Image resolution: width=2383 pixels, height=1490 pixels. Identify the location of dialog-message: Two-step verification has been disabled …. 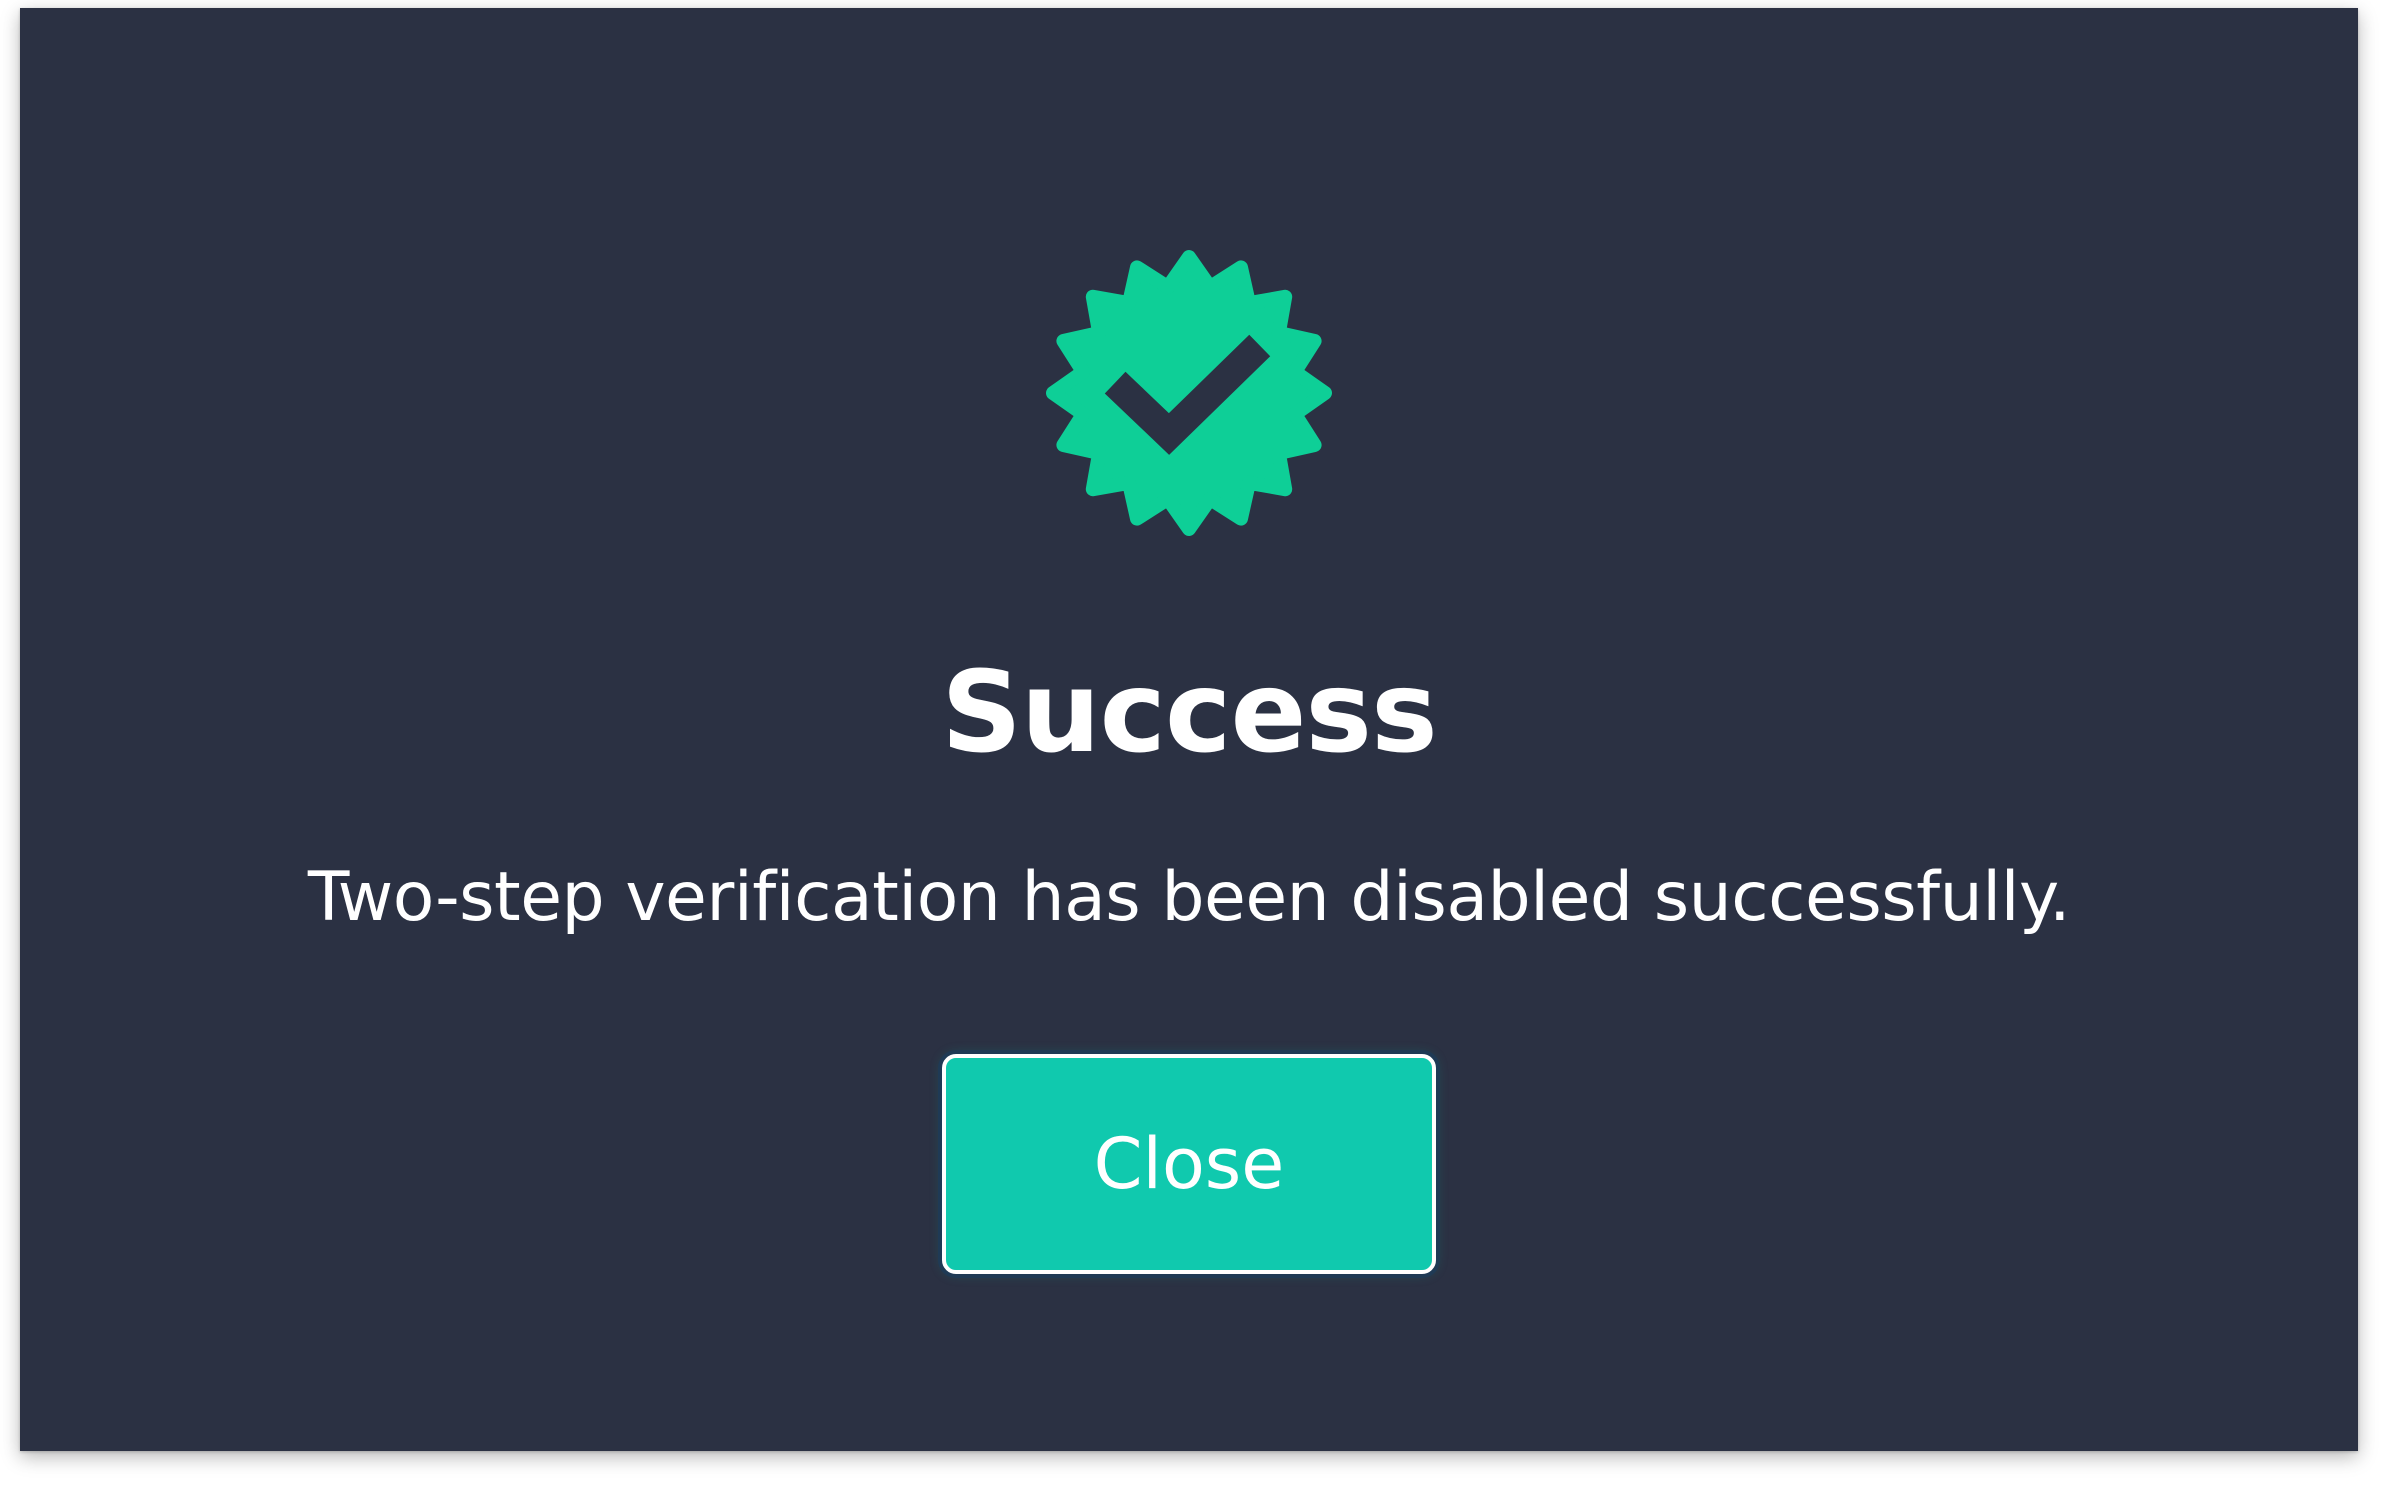
(1189, 897).